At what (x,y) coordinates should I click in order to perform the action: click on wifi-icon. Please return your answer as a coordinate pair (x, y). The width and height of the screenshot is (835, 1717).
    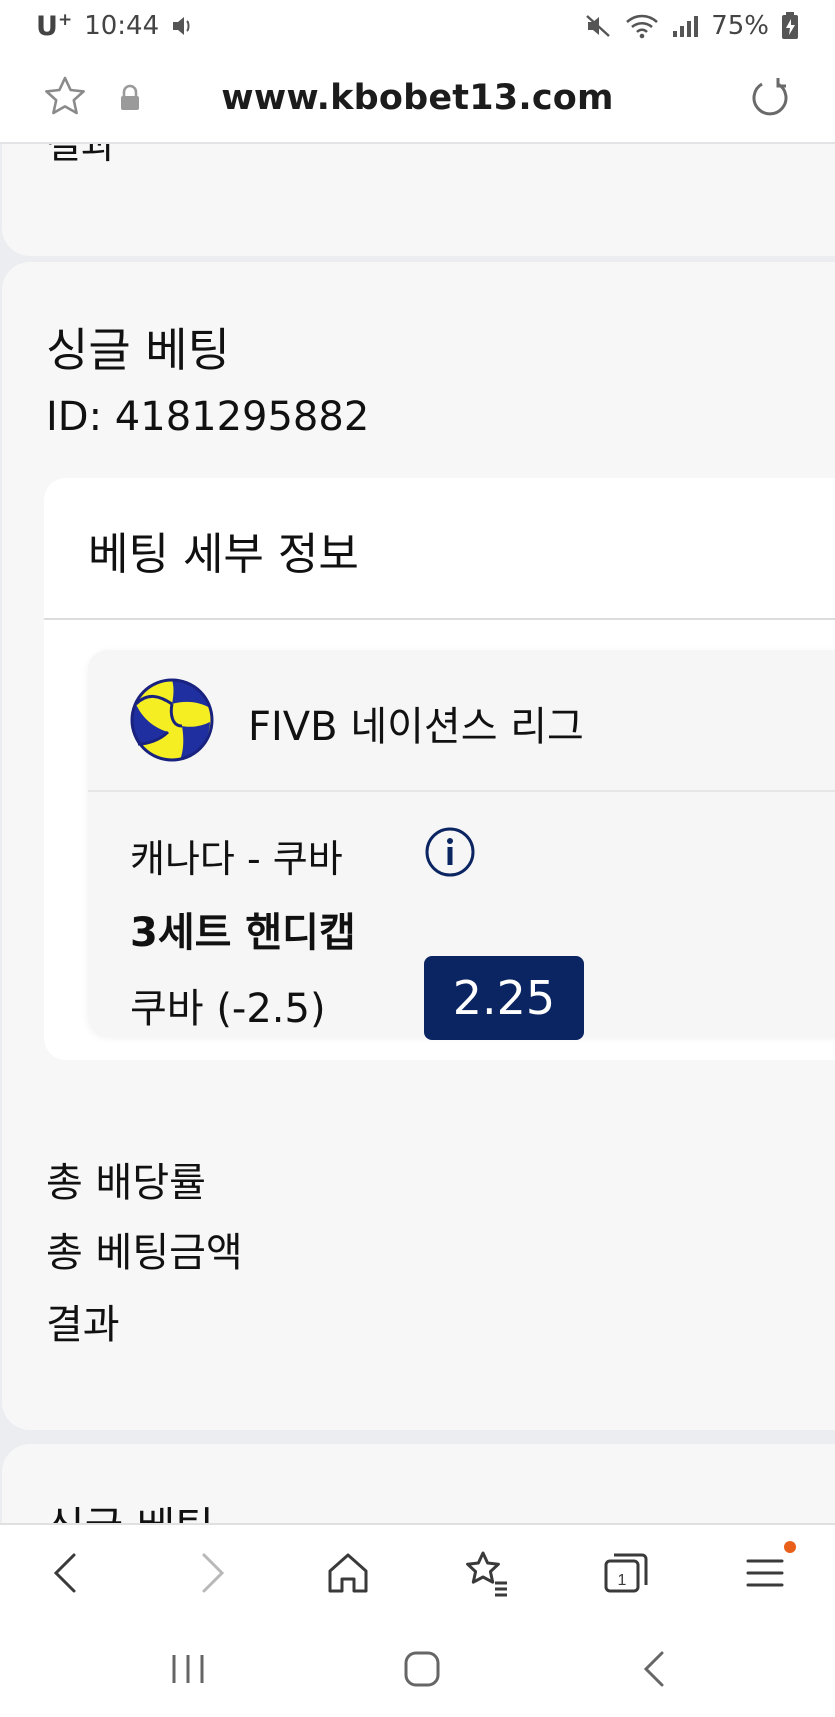
    Looking at the image, I should click on (642, 26).